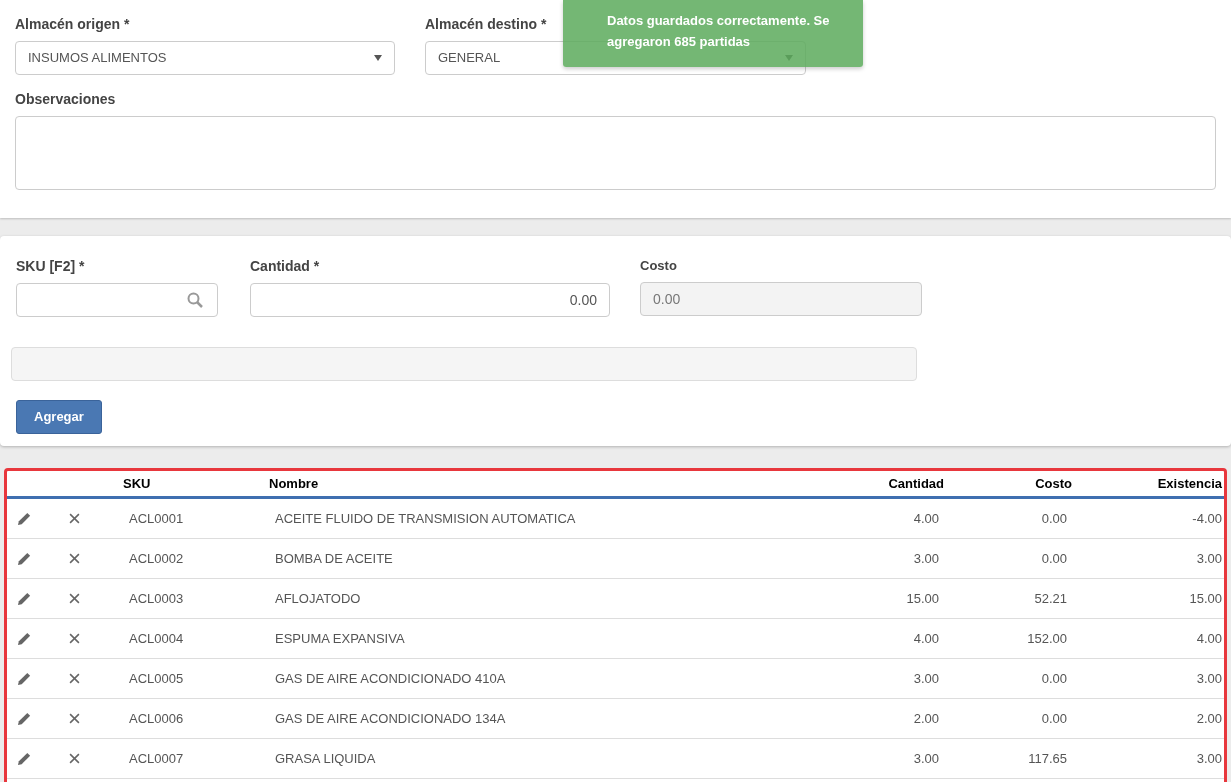  Describe the element at coordinates (285, 266) in the screenshot. I see `field-label: Cantidad *` at that location.